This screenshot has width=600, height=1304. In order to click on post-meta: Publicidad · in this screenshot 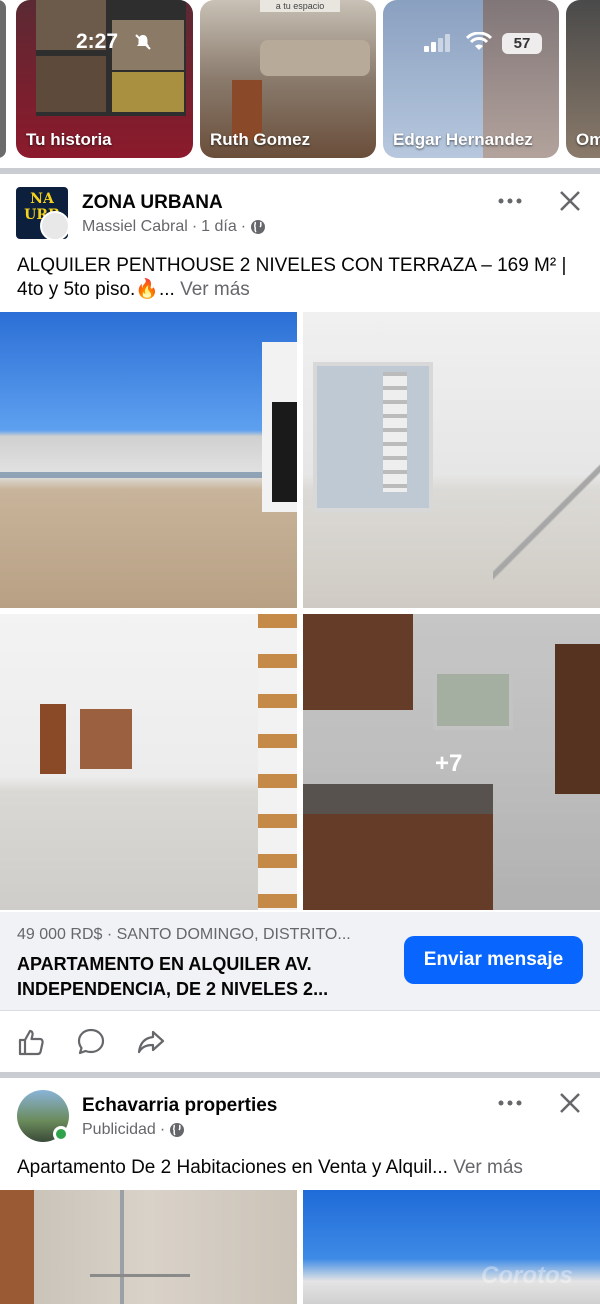, I will do `click(133, 1130)`.